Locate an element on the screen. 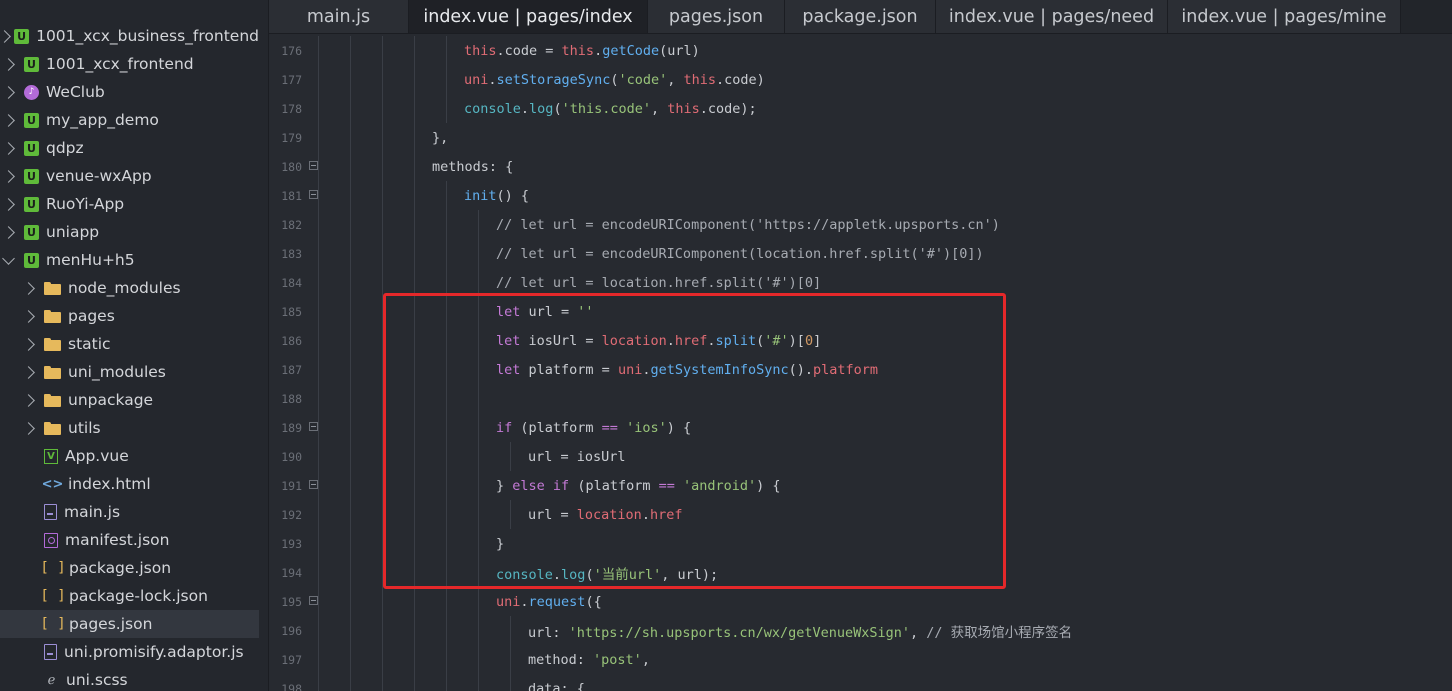 The width and height of the screenshot is (1452, 691). code-line: 198 data: { is located at coordinates (860, 682).